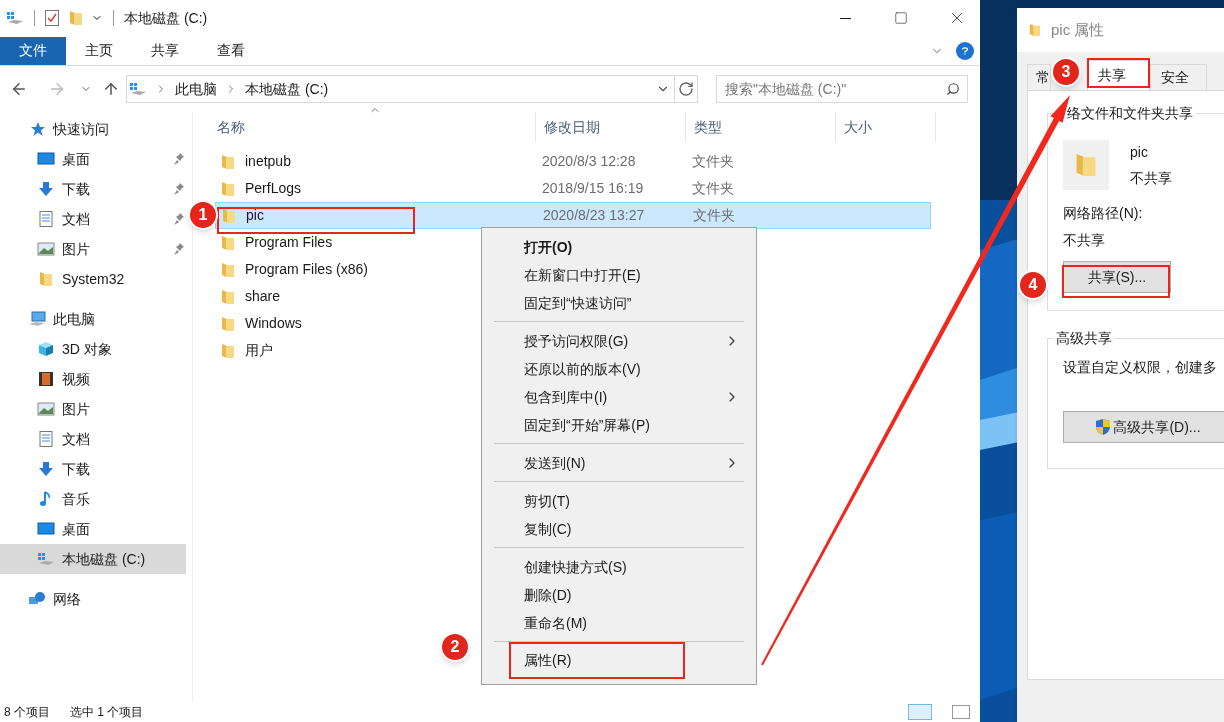 The width and height of the screenshot is (1224, 722). Describe the element at coordinates (93, 129) in the screenshot. I see `sidebar-item: 快速访问` at that location.